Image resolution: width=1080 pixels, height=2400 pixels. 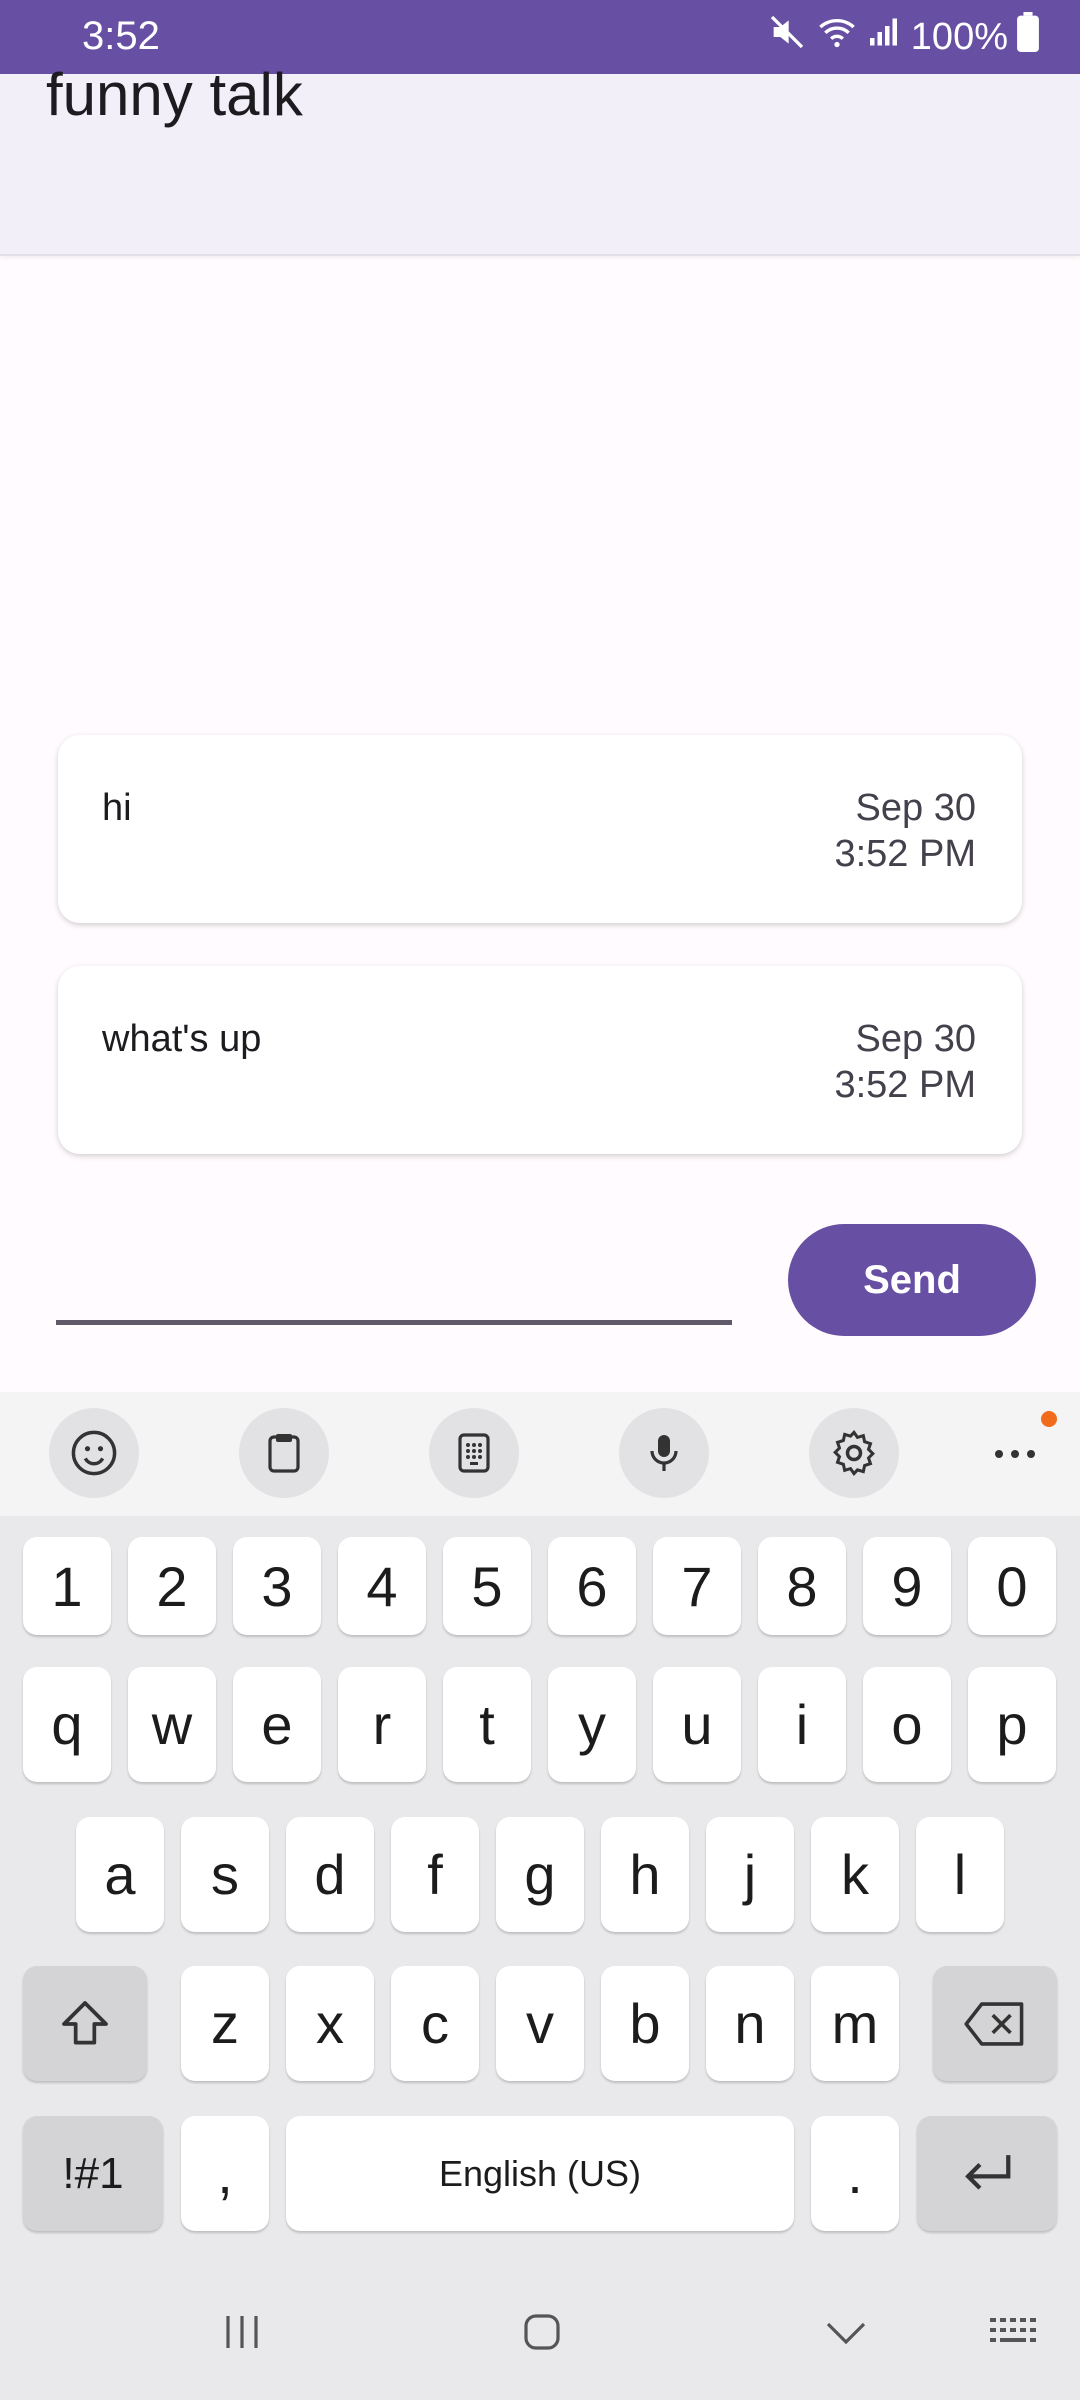 I want to click on key-w: w, so click(x=172, y=1724).